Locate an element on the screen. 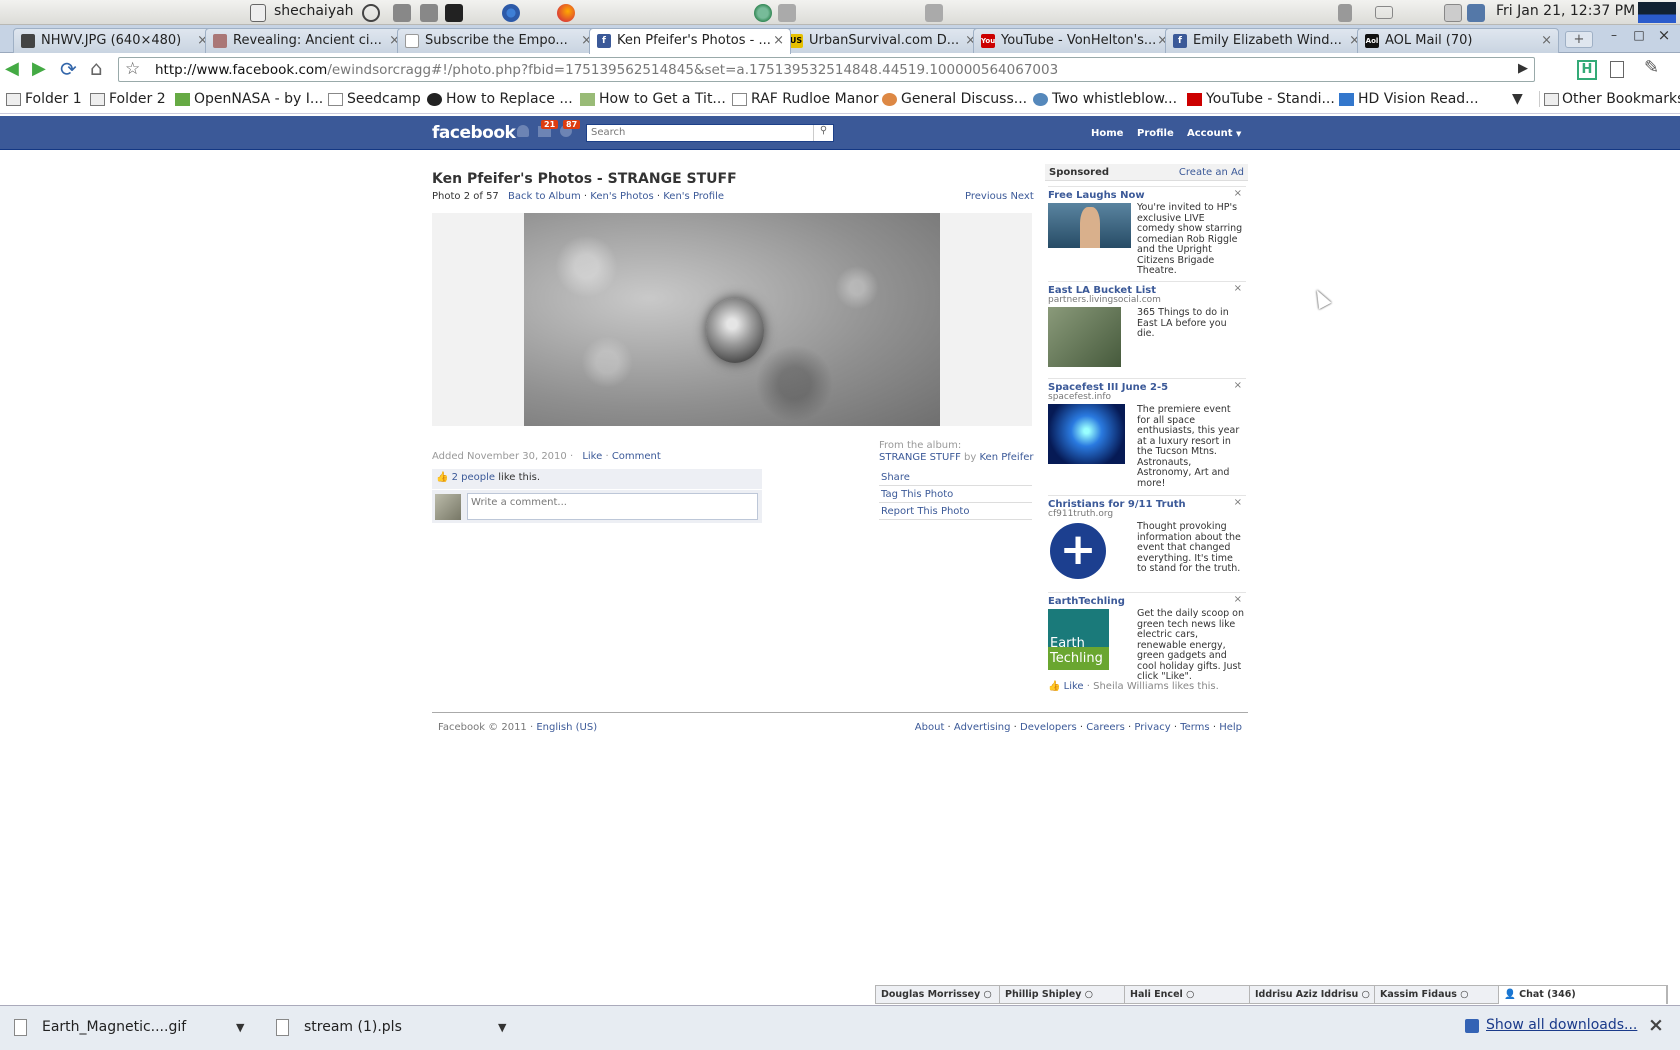 The width and height of the screenshot is (1680, 1050). firefox-icon is located at coordinates (566, 13).